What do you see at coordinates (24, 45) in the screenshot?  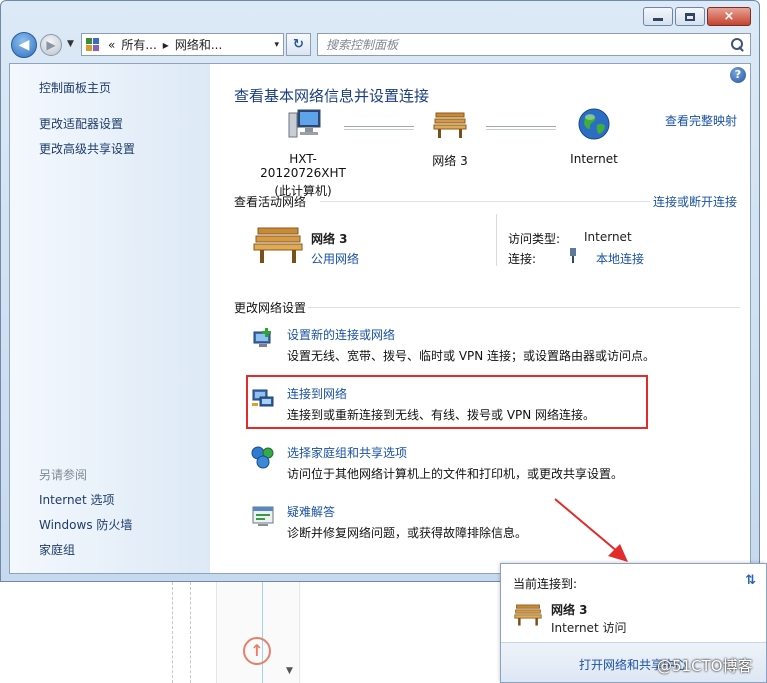 I see `back-button: ◀` at bounding box center [24, 45].